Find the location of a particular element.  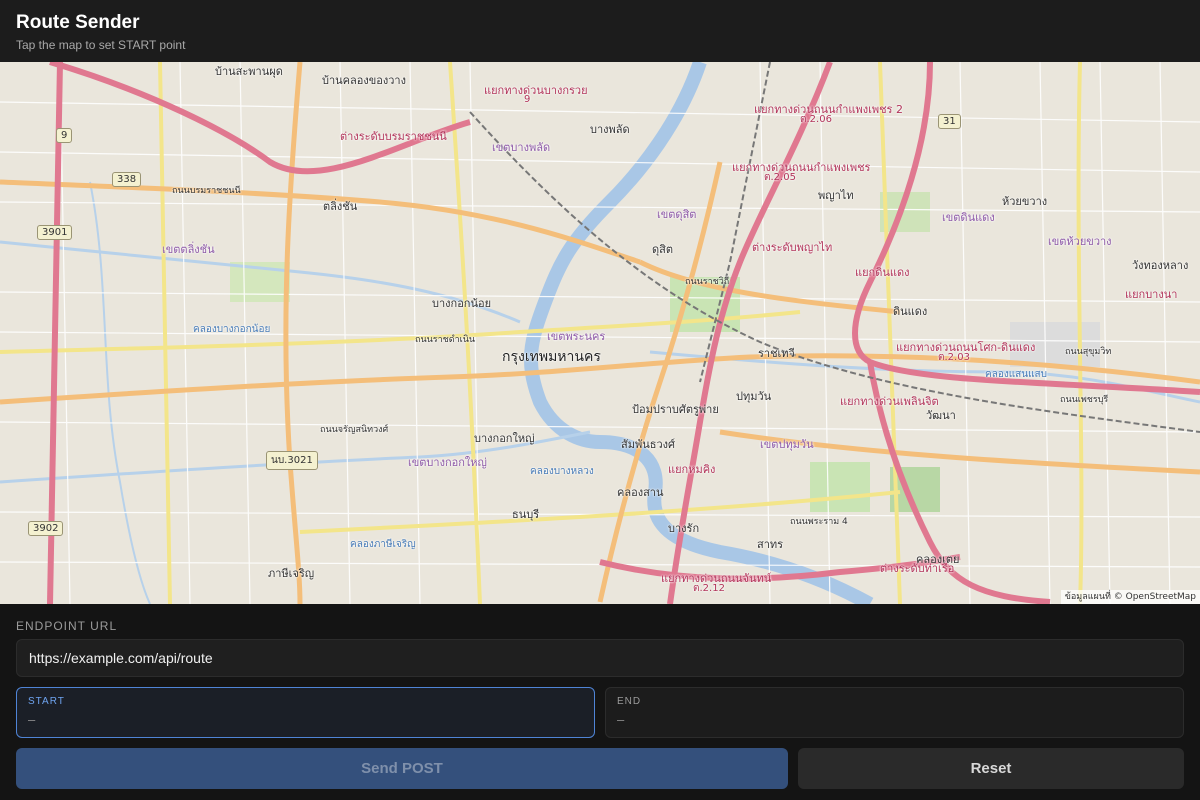

route-shield: 3902 is located at coordinates (46, 528).